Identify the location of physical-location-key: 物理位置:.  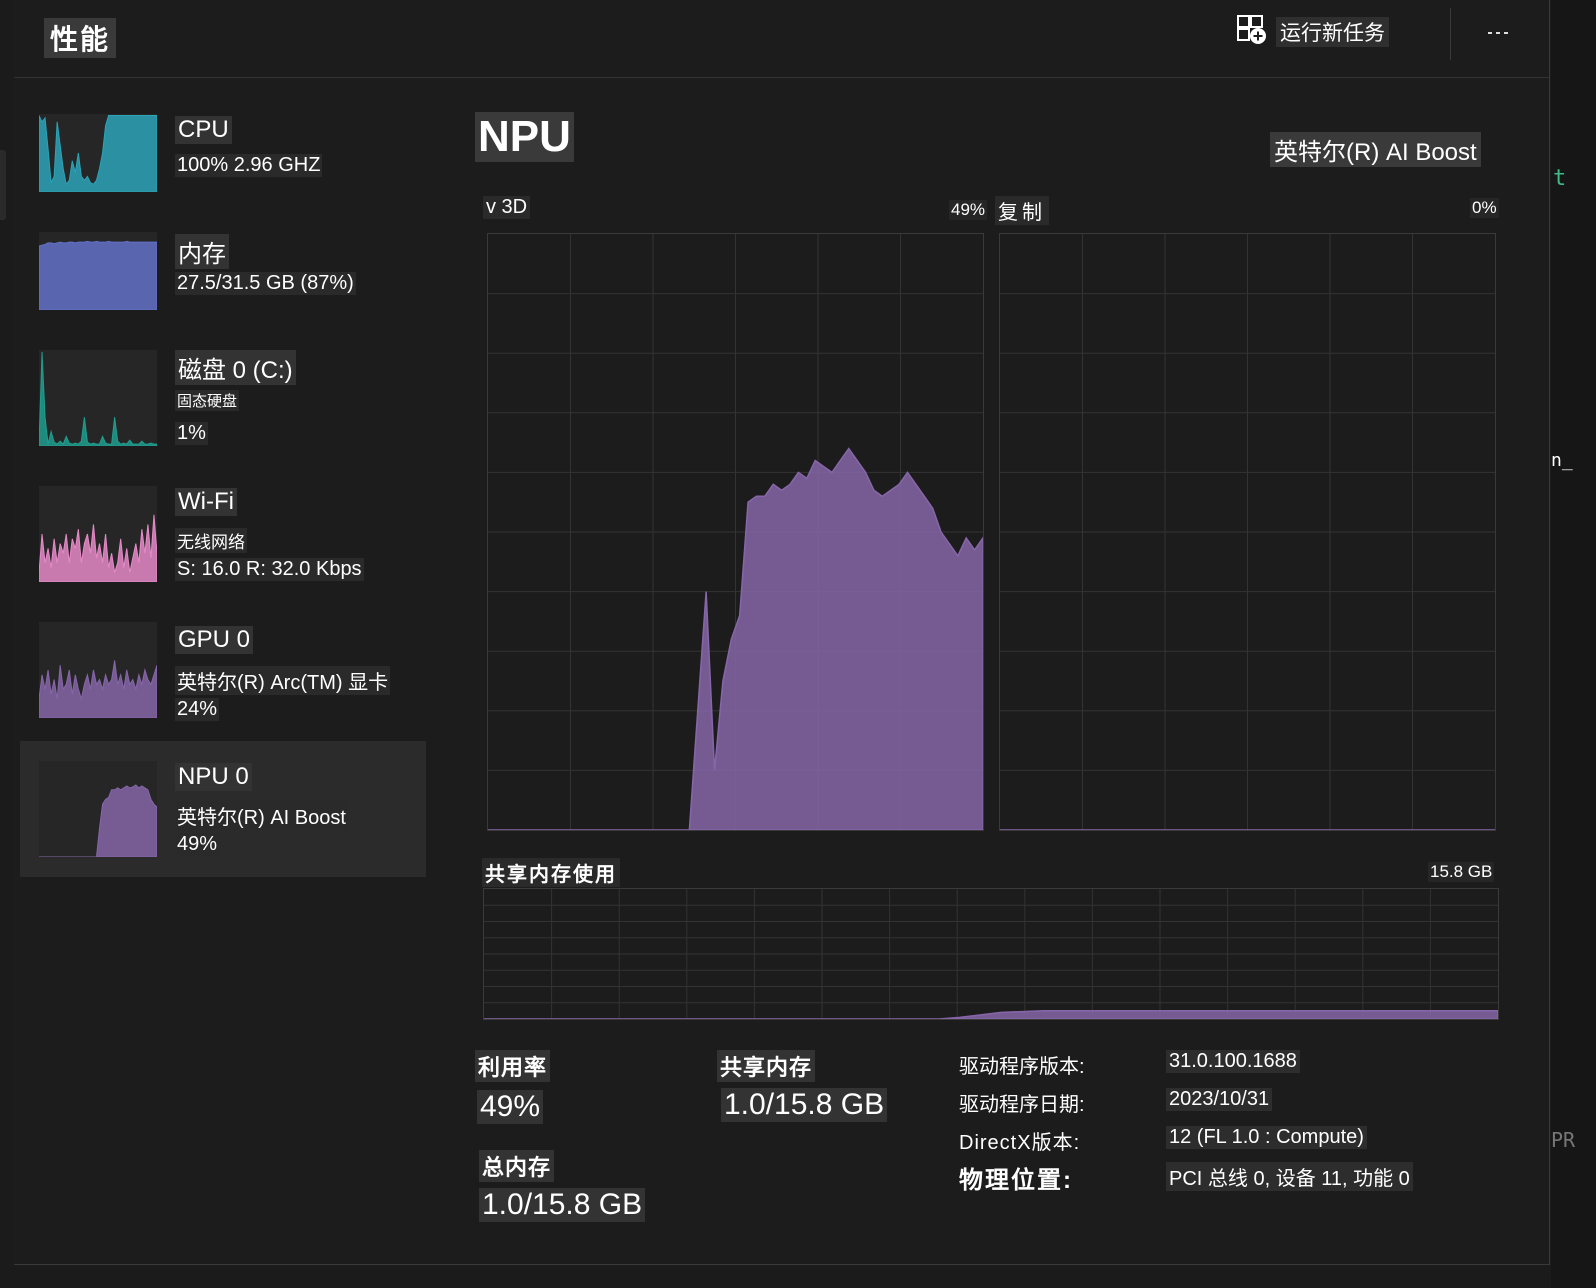
(1016, 1180).